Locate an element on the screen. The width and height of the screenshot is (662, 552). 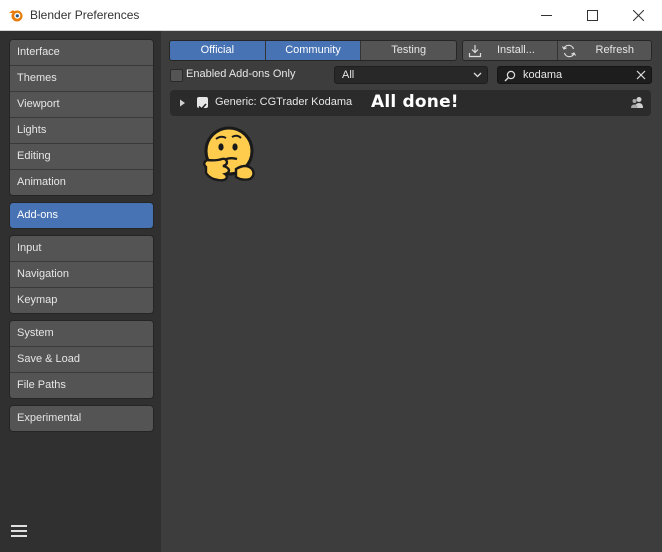
tab-community: Community is located at coordinates (312, 50).